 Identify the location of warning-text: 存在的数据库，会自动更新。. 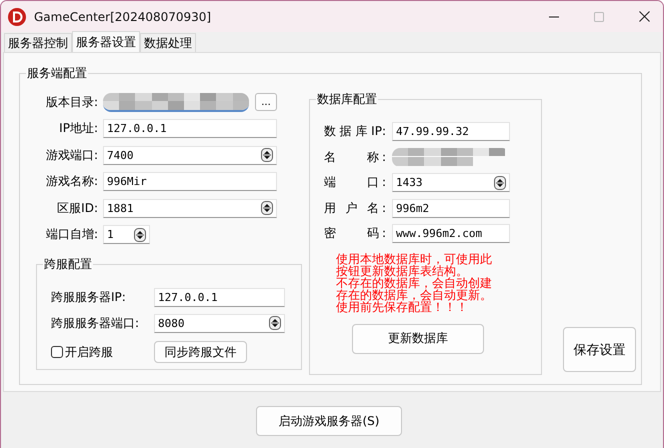
(414, 295).